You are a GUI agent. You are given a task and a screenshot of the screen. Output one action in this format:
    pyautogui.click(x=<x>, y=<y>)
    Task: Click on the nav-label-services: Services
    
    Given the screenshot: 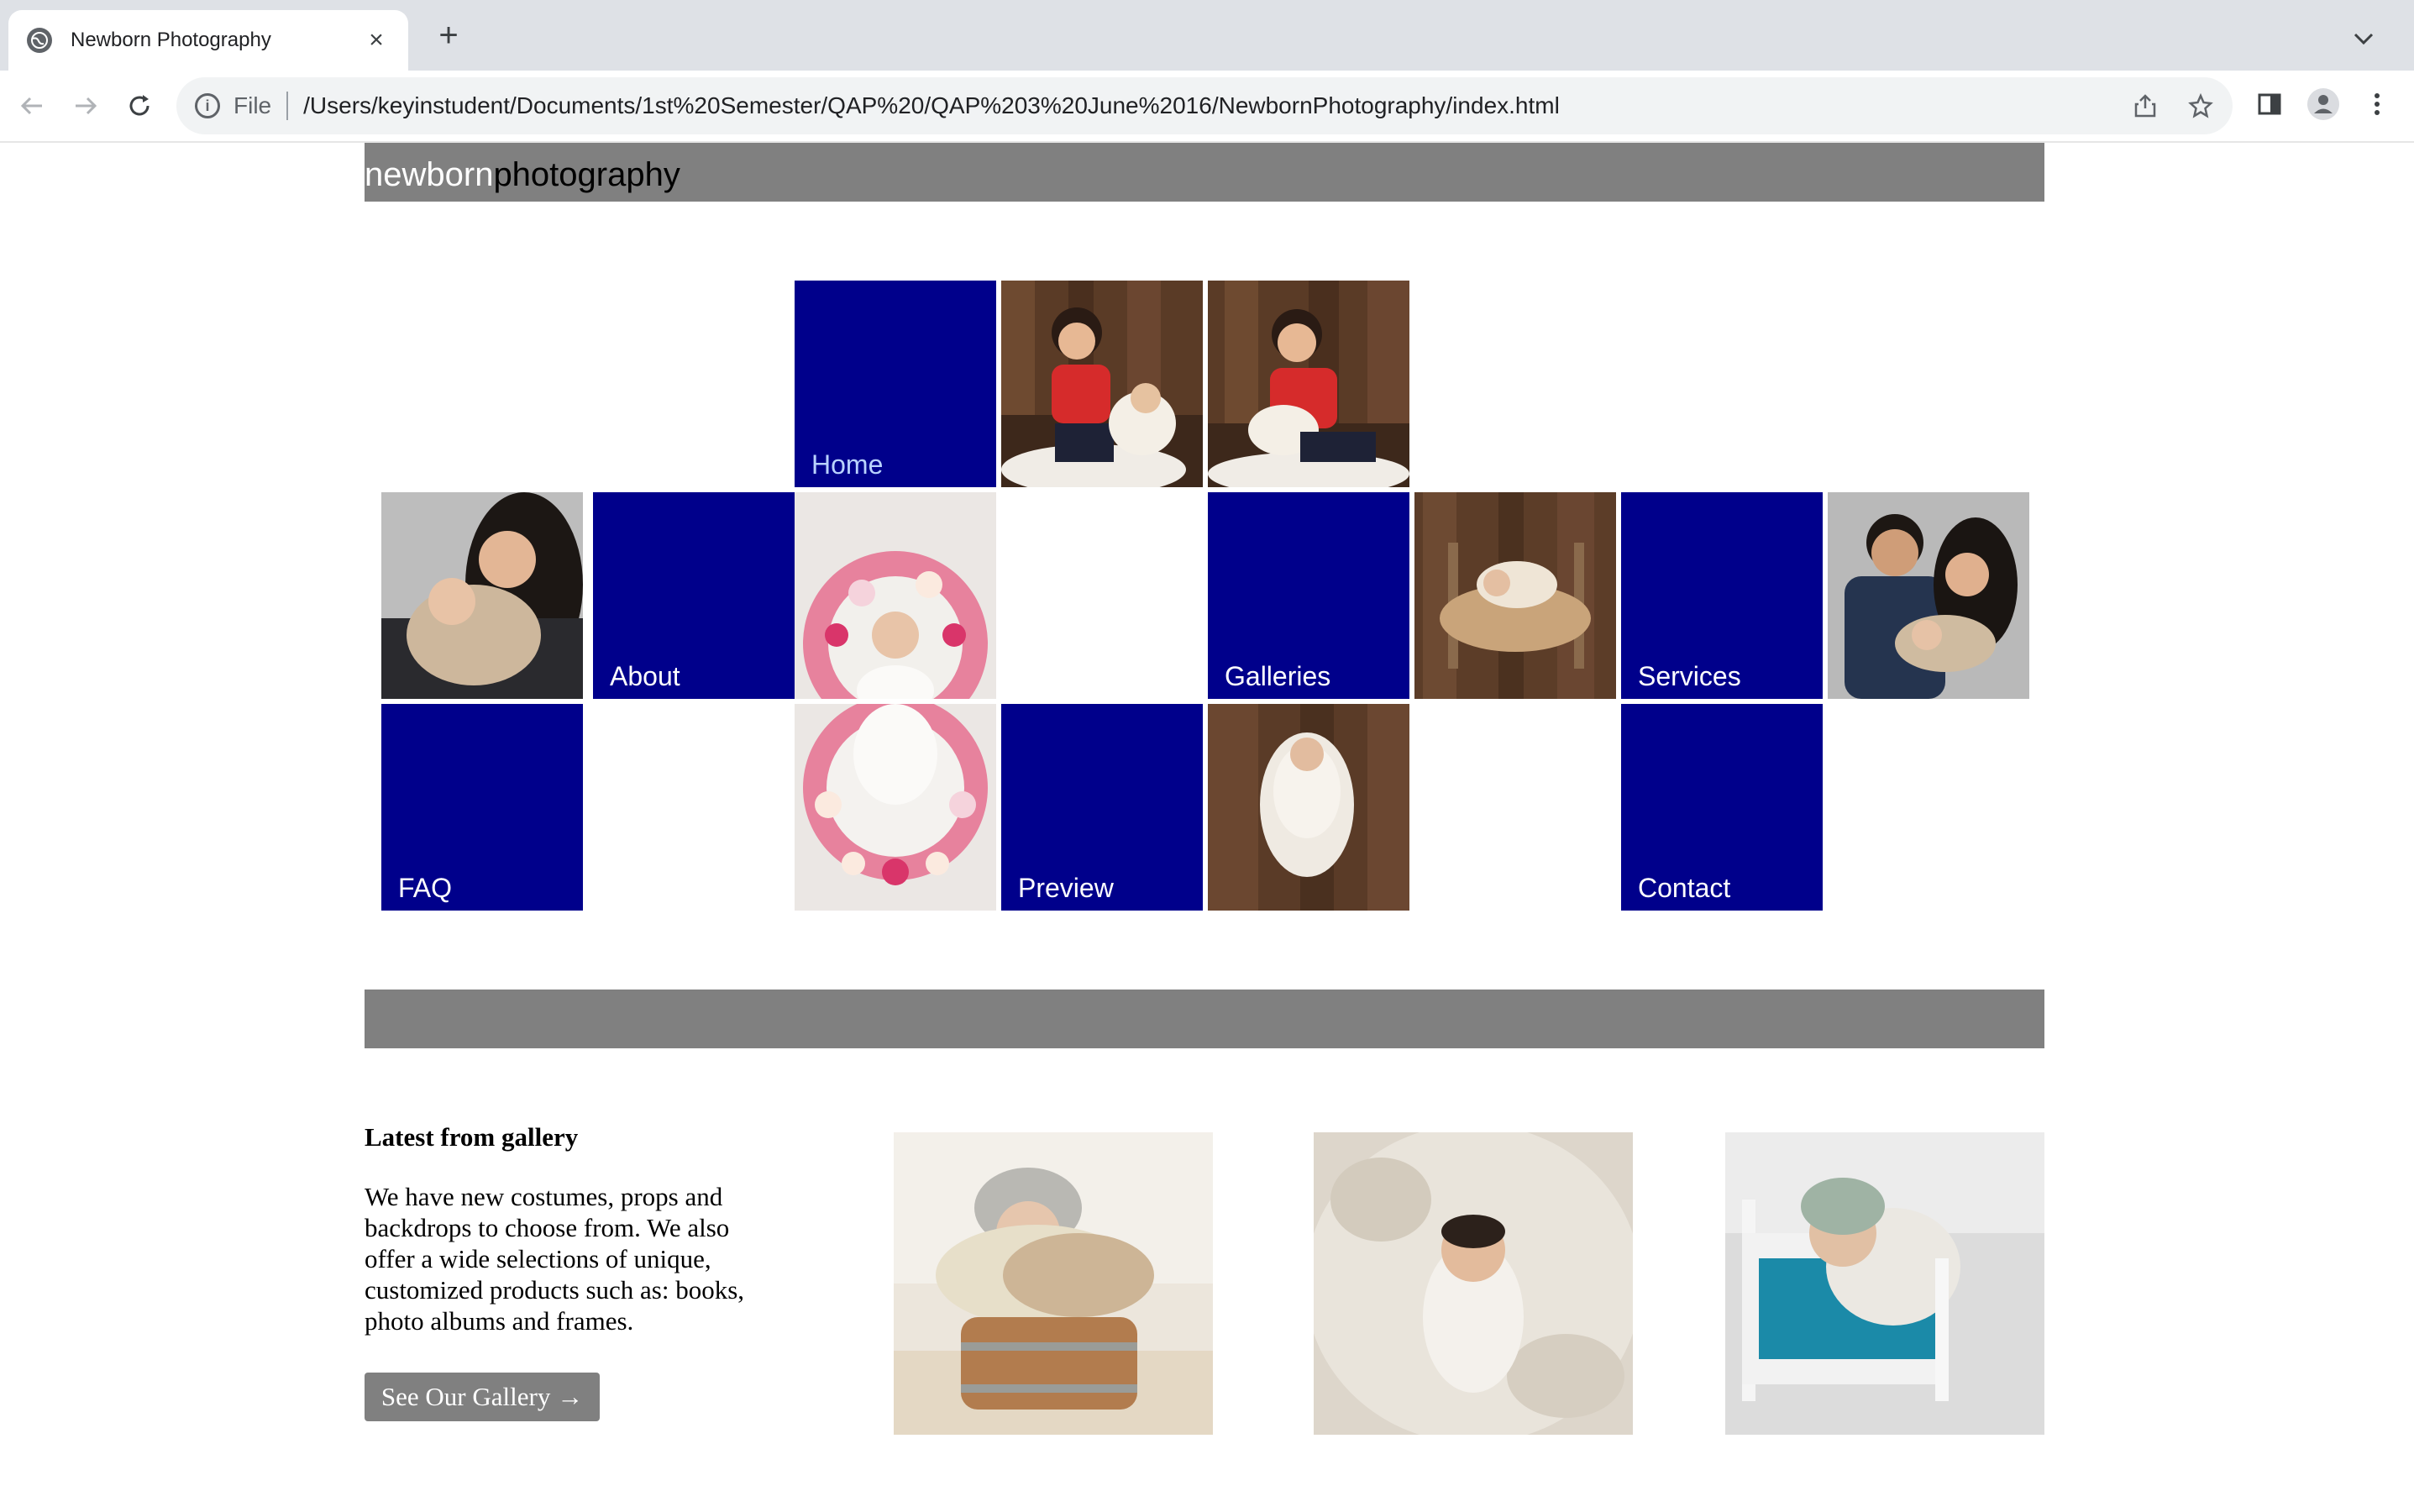 What is the action you would take?
    pyautogui.click(x=1690, y=676)
    